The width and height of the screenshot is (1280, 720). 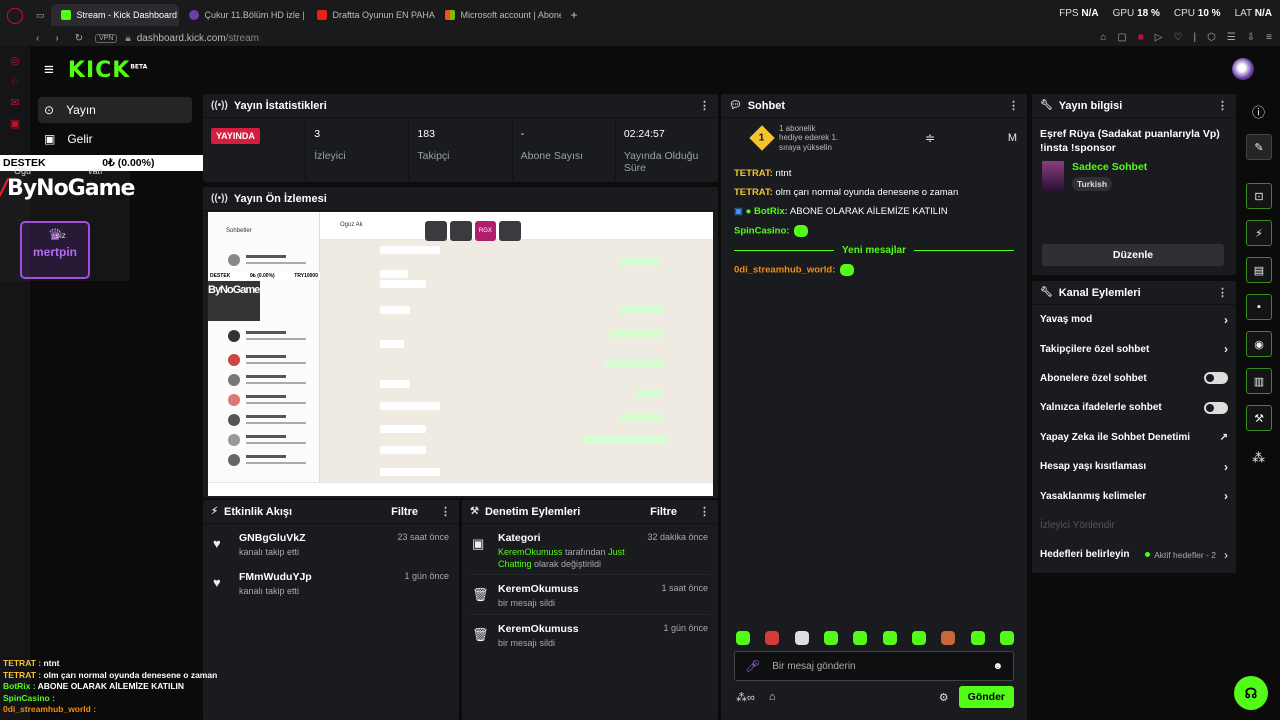 What do you see at coordinates (1259, 418) in the screenshot?
I see `wrench-icon: ⚒` at bounding box center [1259, 418].